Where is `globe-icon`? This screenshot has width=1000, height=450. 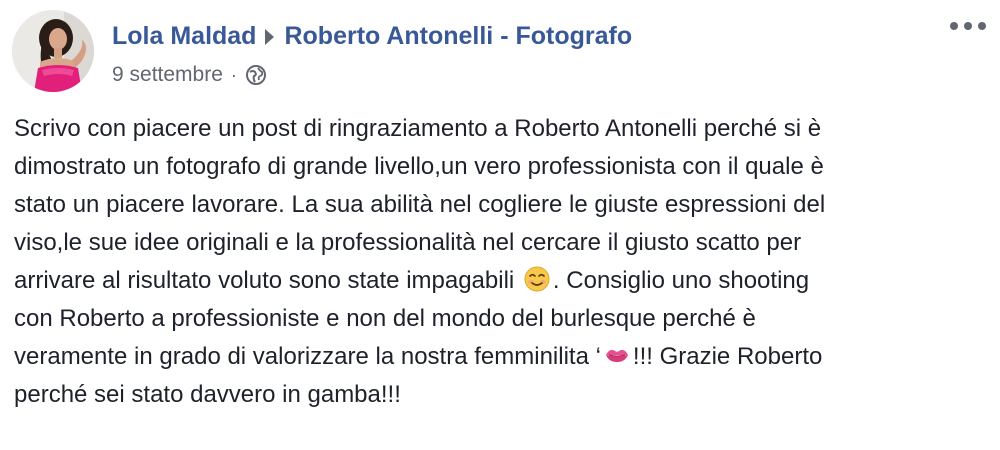
globe-icon is located at coordinates (256, 75).